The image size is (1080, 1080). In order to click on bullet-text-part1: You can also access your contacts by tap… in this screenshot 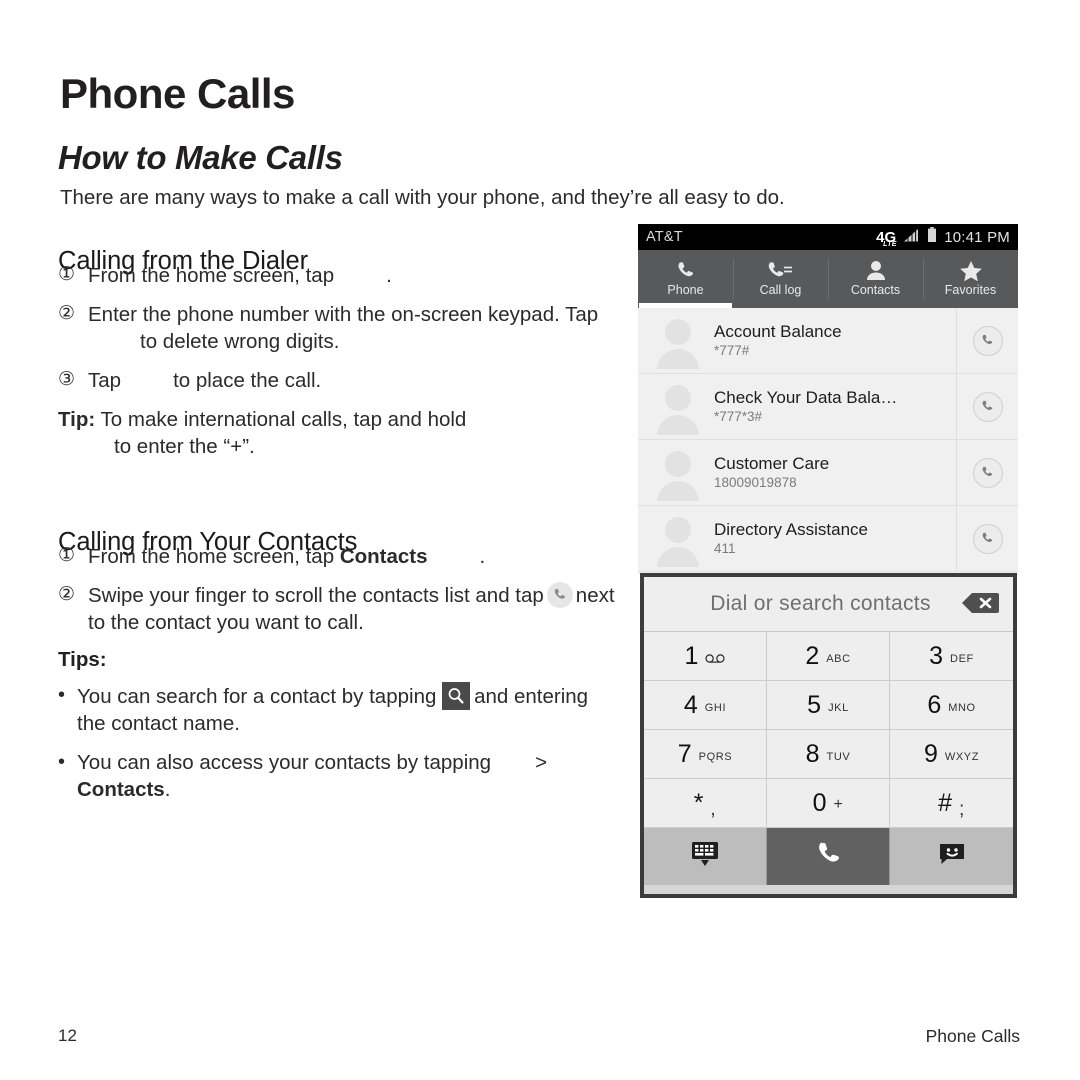, I will do `click(284, 763)`.